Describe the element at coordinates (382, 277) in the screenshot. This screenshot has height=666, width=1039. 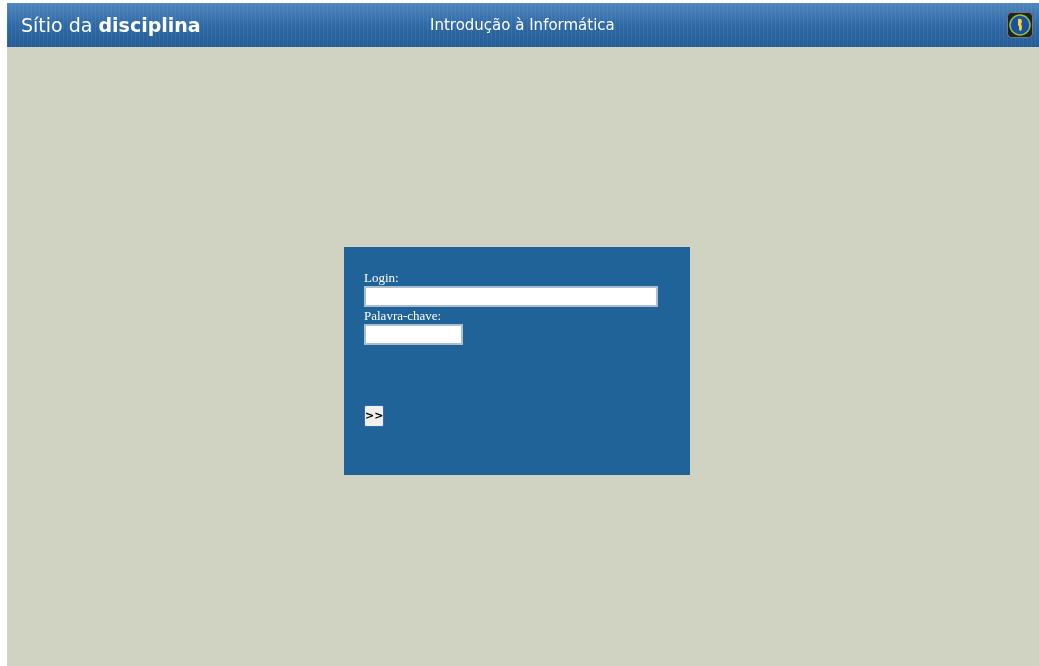
I see `login-label: Login:` at that location.